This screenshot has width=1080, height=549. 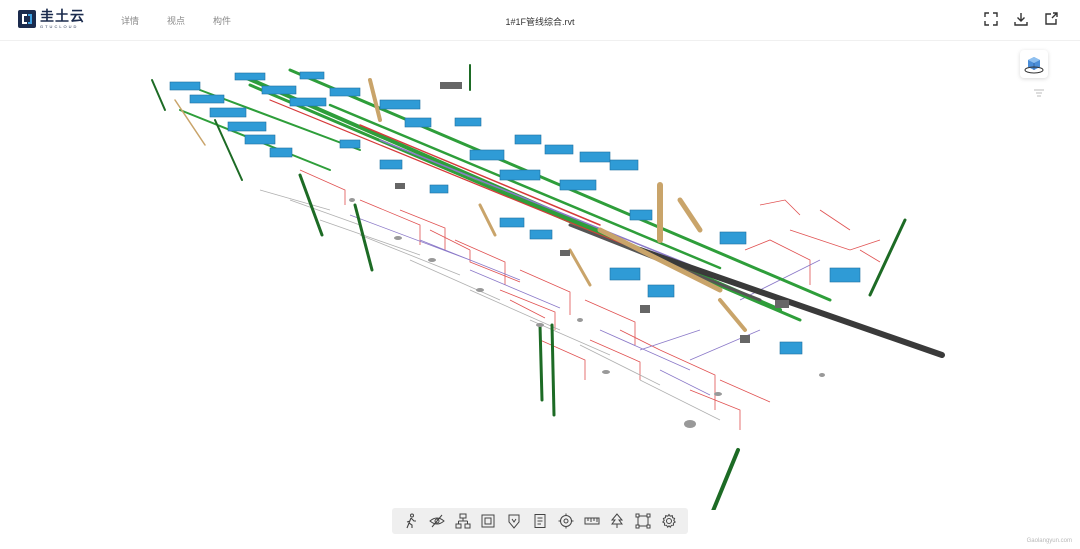 I want to click on properties-icon, so click(x=540, y=521).